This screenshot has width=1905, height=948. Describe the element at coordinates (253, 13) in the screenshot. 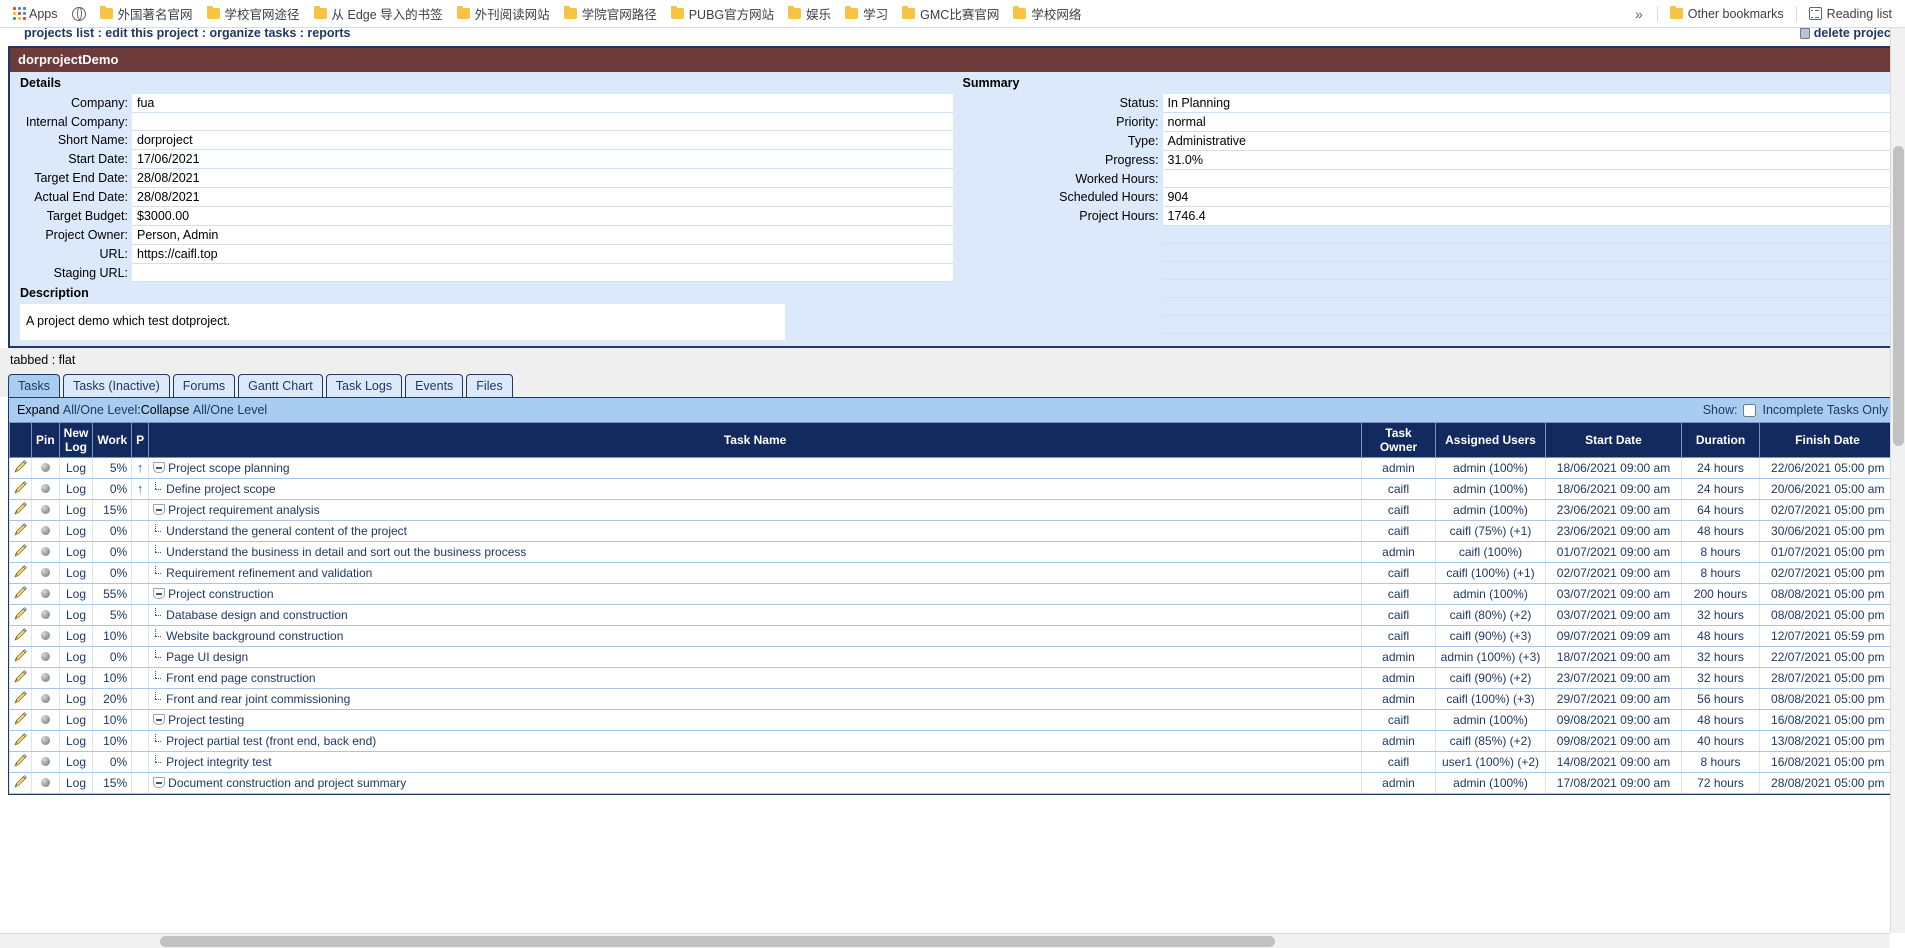

I see `bookmark-item: 学校官网途径` at that location.